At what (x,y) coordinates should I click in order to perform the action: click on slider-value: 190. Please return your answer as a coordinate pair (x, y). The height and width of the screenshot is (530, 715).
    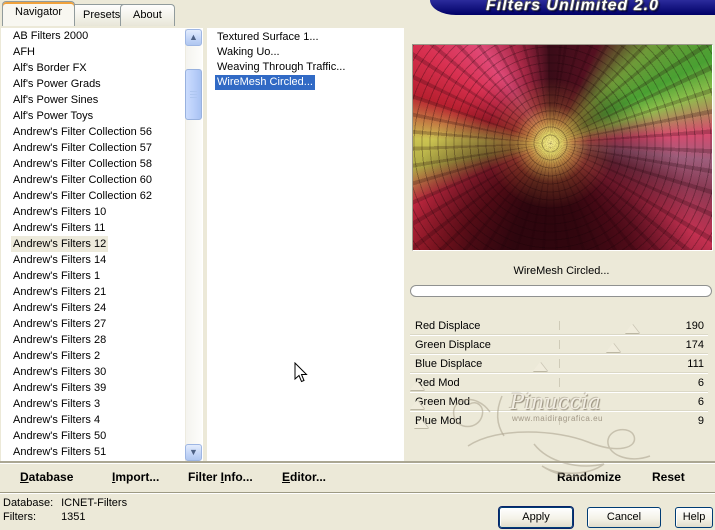
    Looking at the image, I should click on (694, 326).